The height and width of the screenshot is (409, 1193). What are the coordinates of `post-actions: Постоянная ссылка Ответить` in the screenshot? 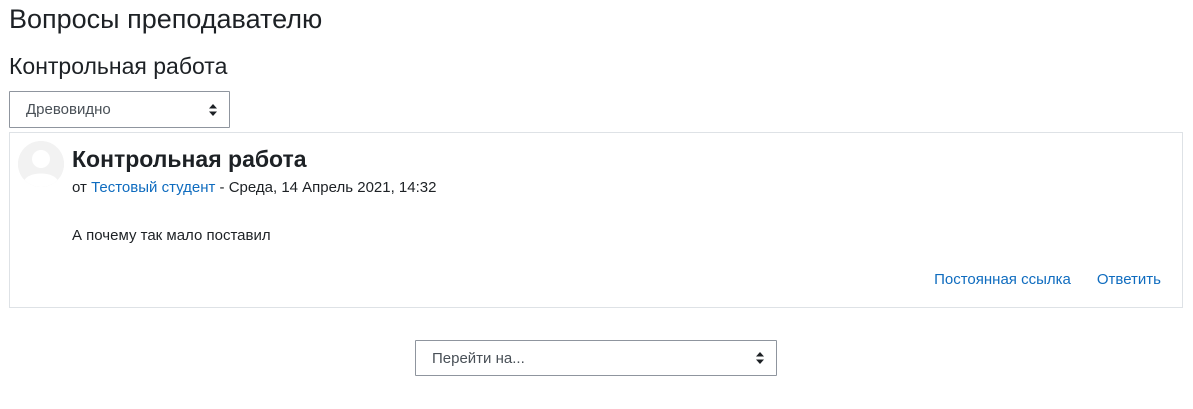 It's located at (1047, 280).